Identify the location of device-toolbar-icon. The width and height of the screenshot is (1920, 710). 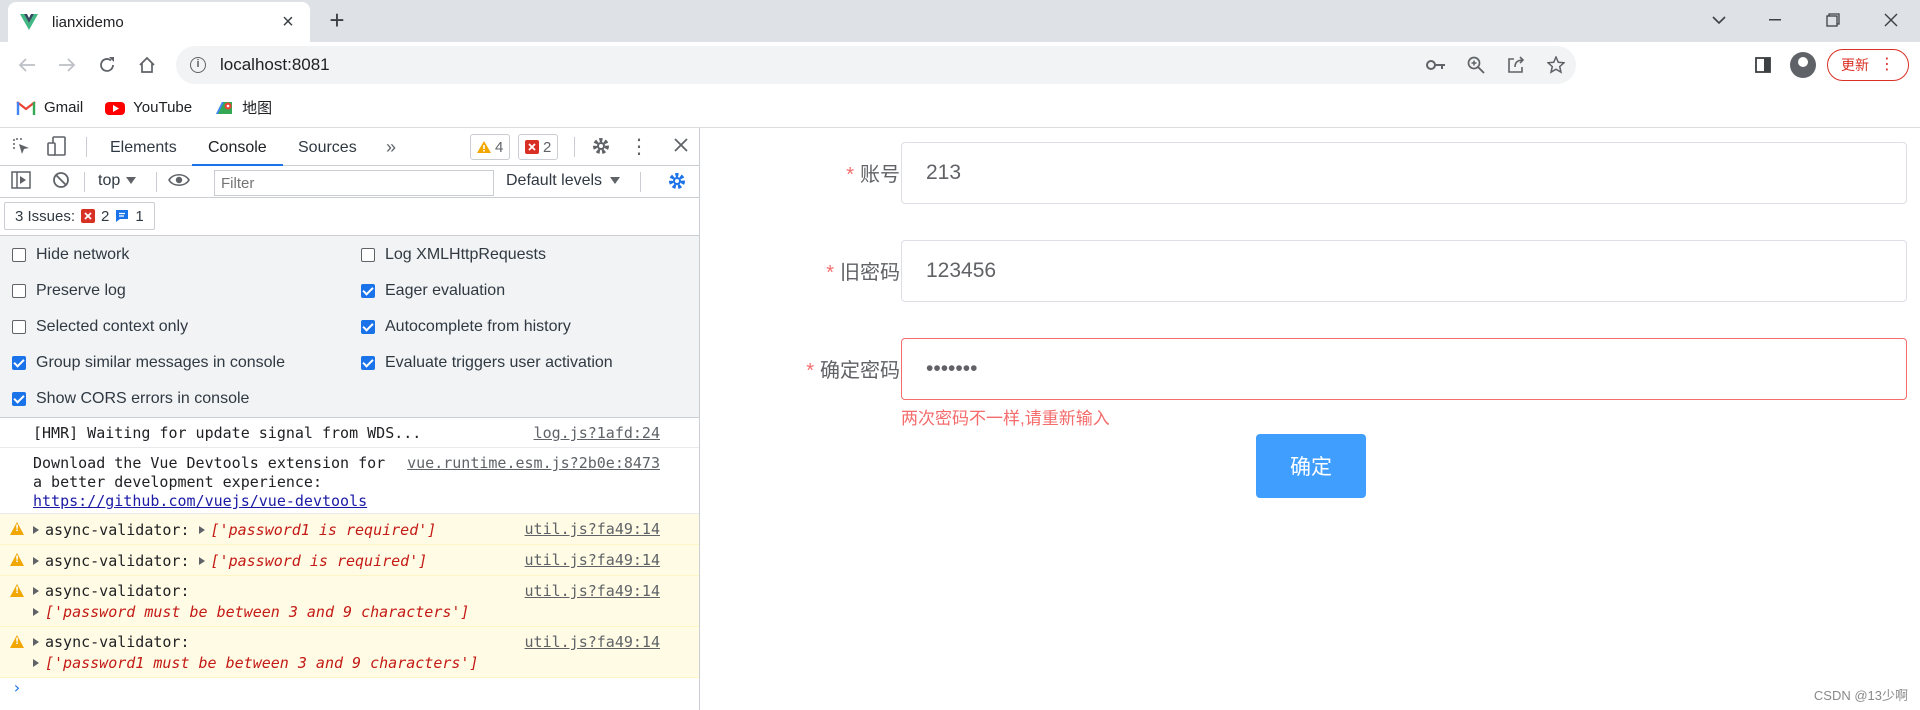
(57, 147).